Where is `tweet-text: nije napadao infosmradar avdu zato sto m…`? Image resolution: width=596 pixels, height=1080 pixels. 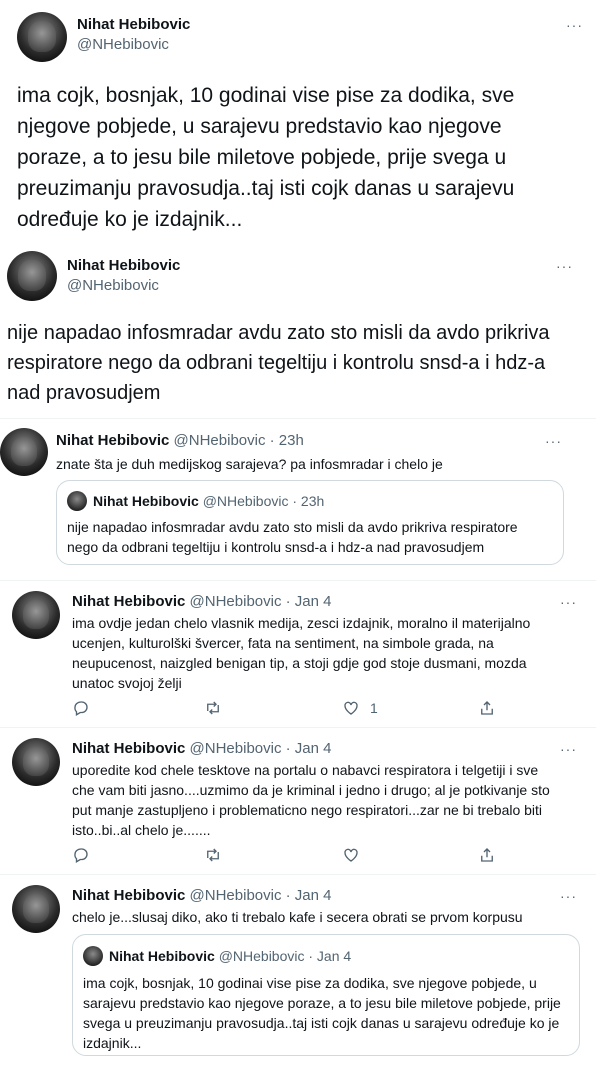 tweet-text: nije napadao infosmradar avdu zato sto m… is located at coordinates (278, 363).